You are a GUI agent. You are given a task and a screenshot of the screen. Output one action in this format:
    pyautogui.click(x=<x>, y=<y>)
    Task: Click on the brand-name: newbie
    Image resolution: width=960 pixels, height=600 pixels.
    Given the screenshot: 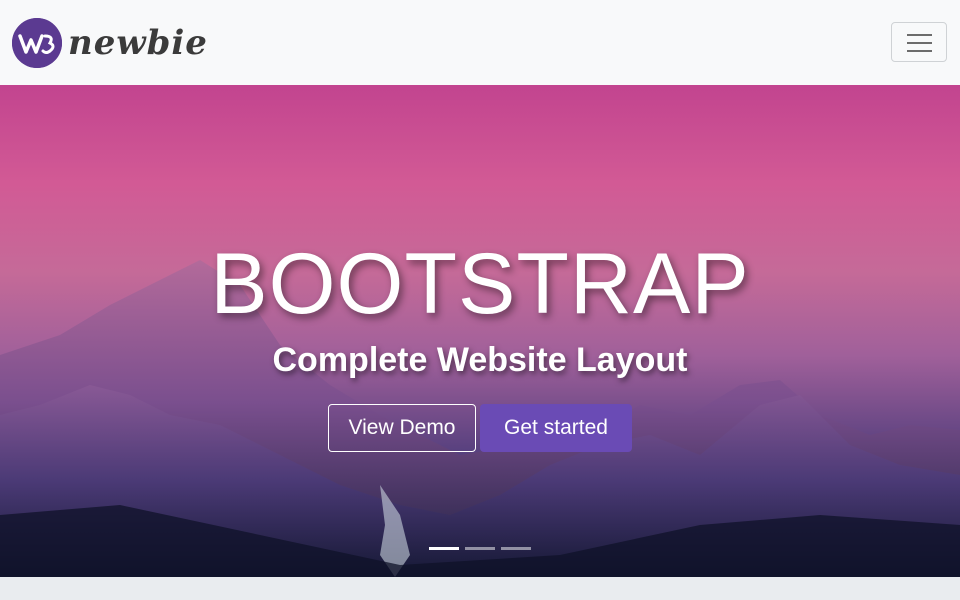 What is the action you would take?
    pyautogui.click(x=138, y=43)
    